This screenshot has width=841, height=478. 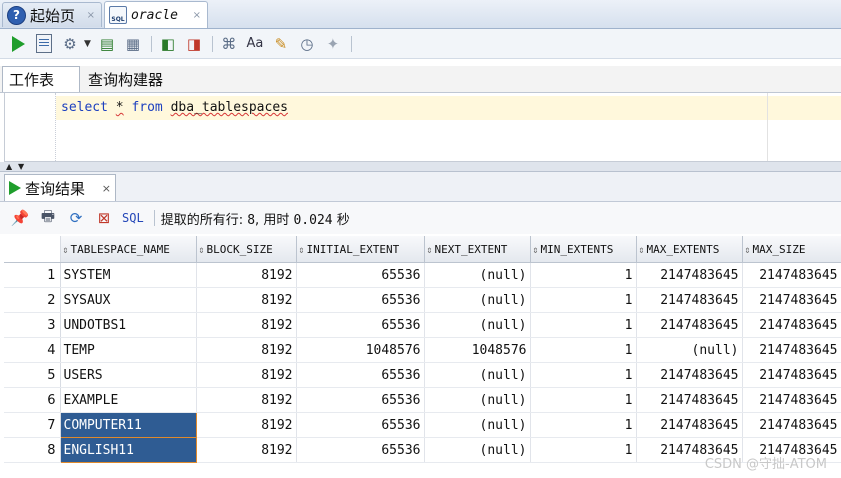 What do you see at coordinates (60, 187) in the screenshot?
I see `tab-query-result: 查询结果 ×` at bounding box center [60, 187].